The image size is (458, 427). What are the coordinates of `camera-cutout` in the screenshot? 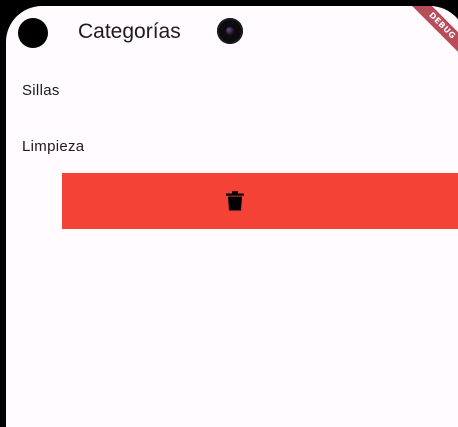 It's located at (33, 33).